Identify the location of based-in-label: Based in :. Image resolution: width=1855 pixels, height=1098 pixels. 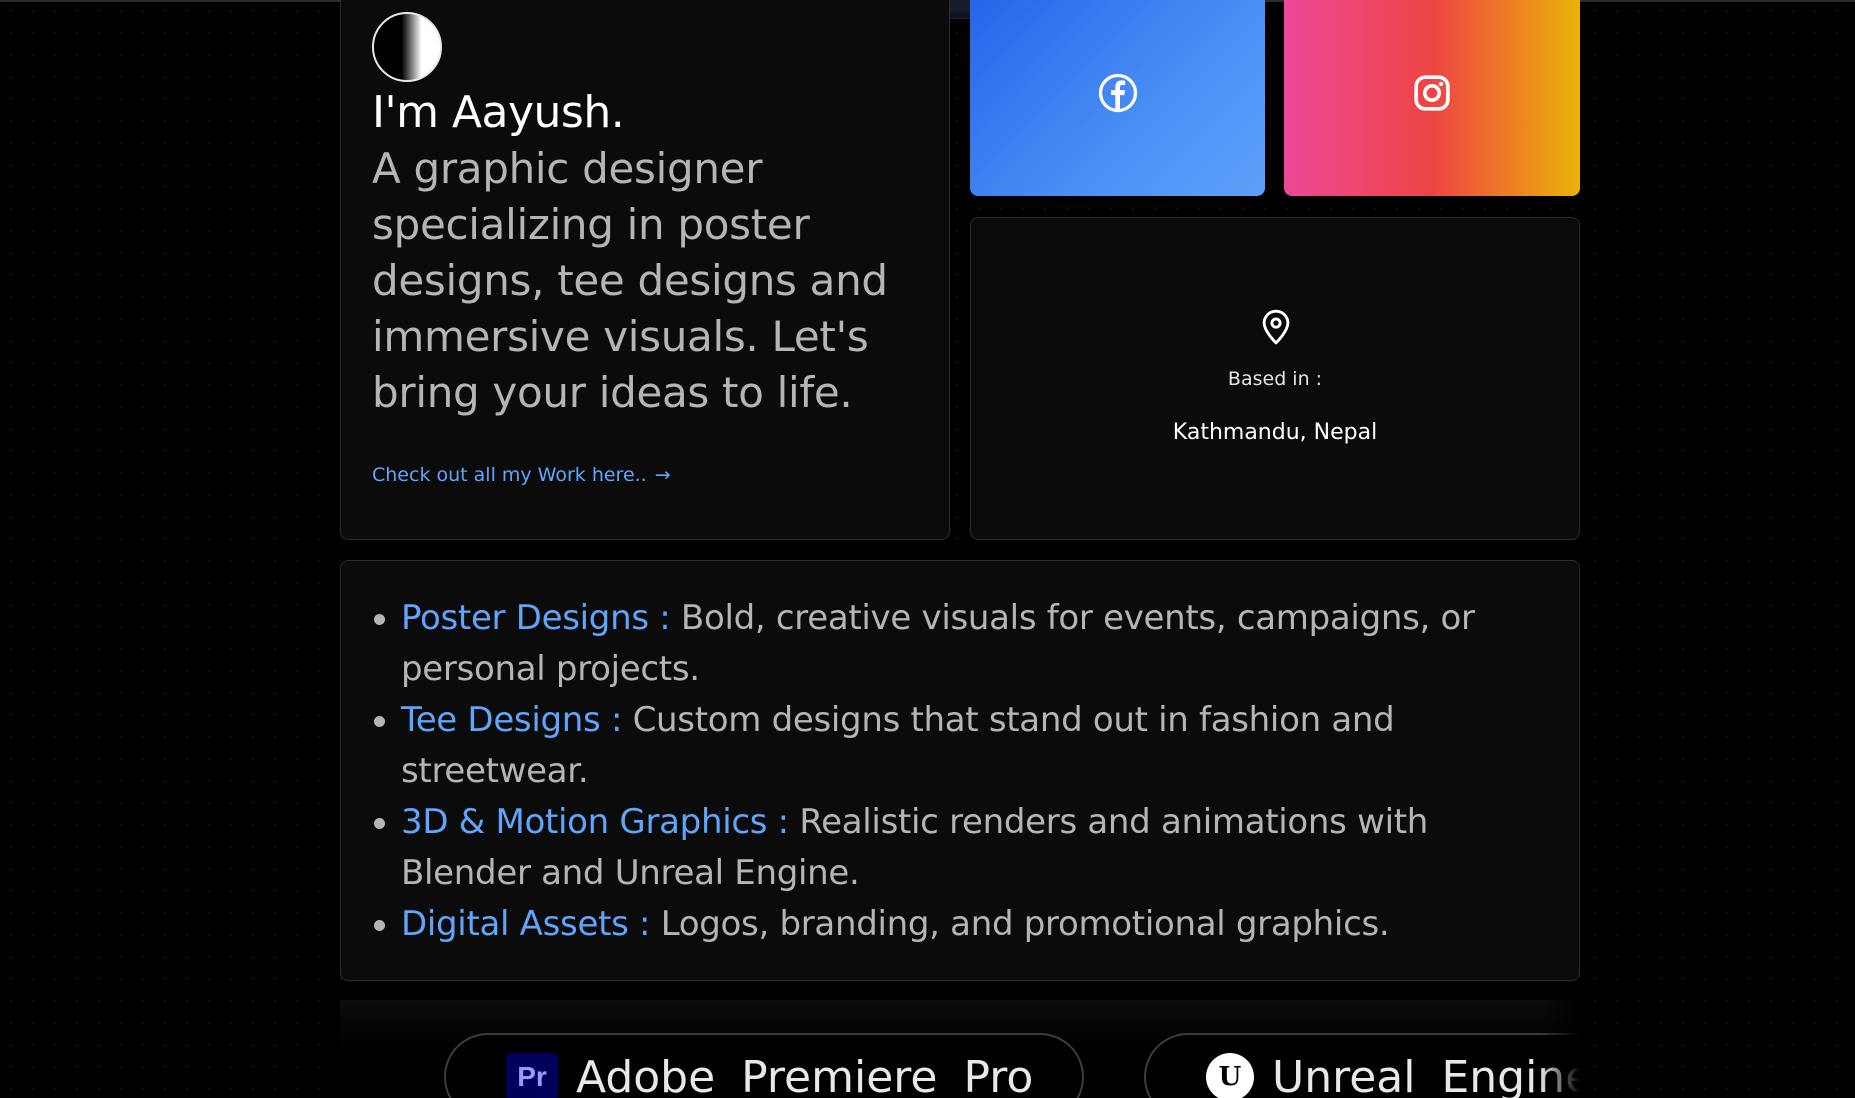
(1275, 379).